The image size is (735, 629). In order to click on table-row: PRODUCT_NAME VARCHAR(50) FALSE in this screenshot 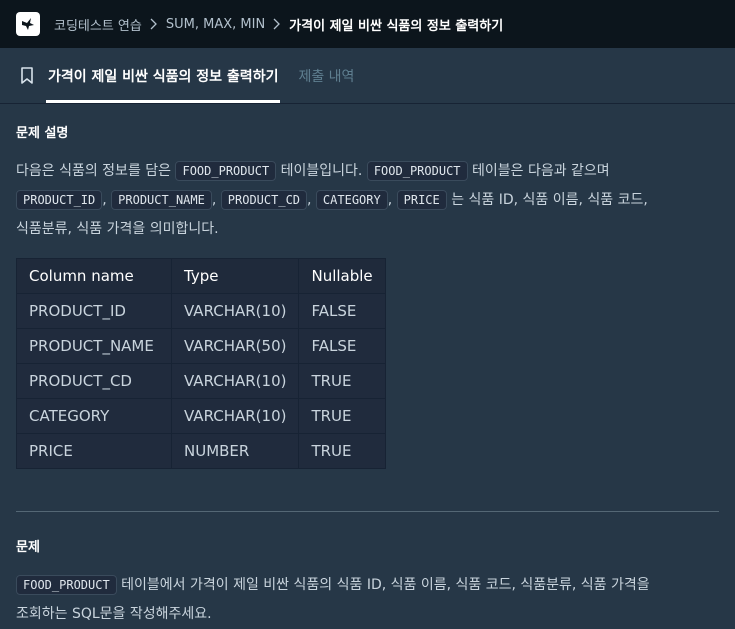, I will do `click(201, 346)`.